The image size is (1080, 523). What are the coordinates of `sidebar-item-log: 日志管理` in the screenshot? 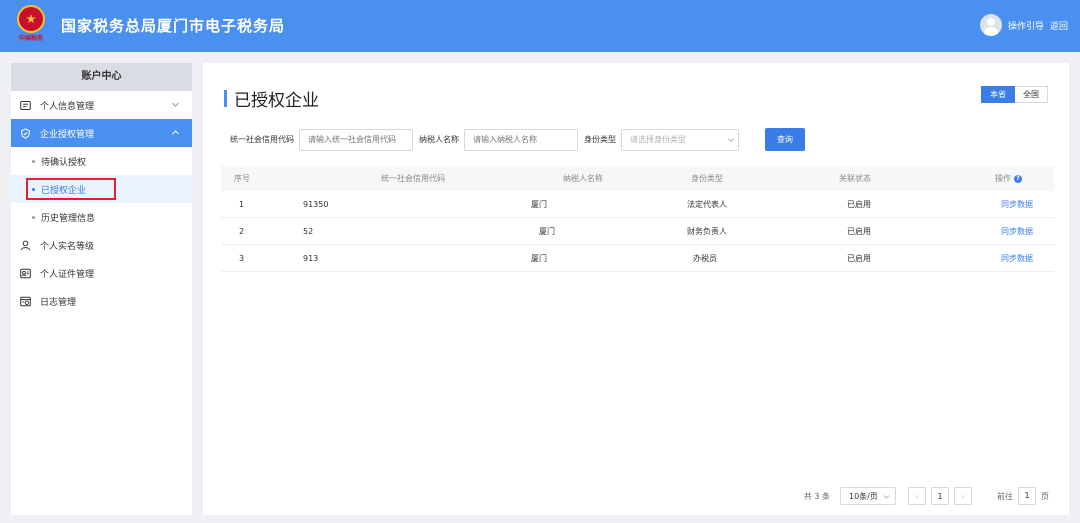 It's located at (101, 301).